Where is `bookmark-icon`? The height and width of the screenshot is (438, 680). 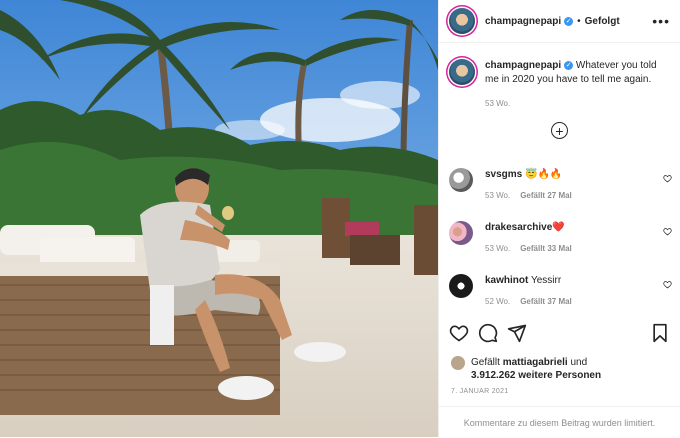 bookmark-icon is located at coordinates (660, 333).